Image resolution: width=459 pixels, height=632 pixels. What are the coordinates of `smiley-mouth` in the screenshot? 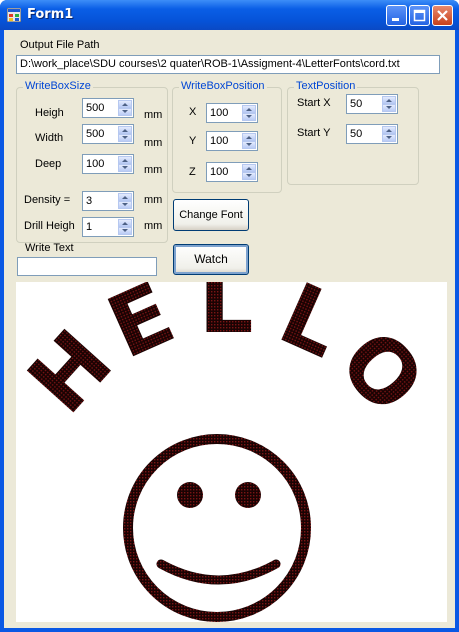 It's located at (218, 572).